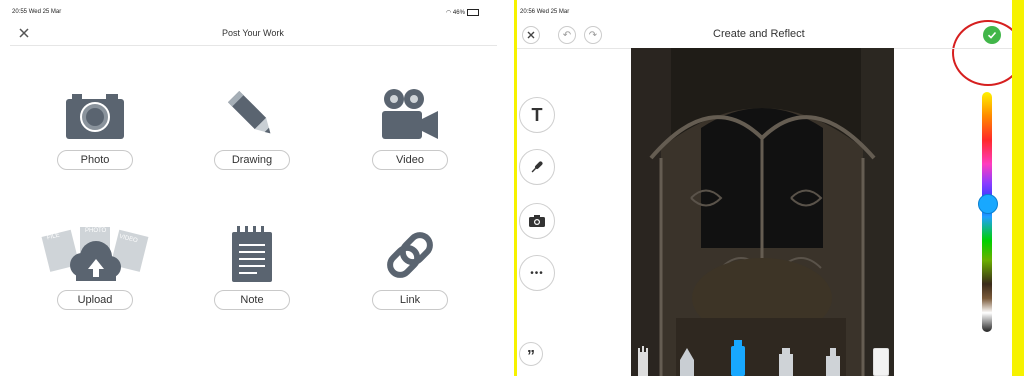 This screenshot has width=1024, height=376. Describe the element at coordinates (95, 265) in the screenshot. I see `option-upload: FILE PHOTO VIDEO Upload` at that location.